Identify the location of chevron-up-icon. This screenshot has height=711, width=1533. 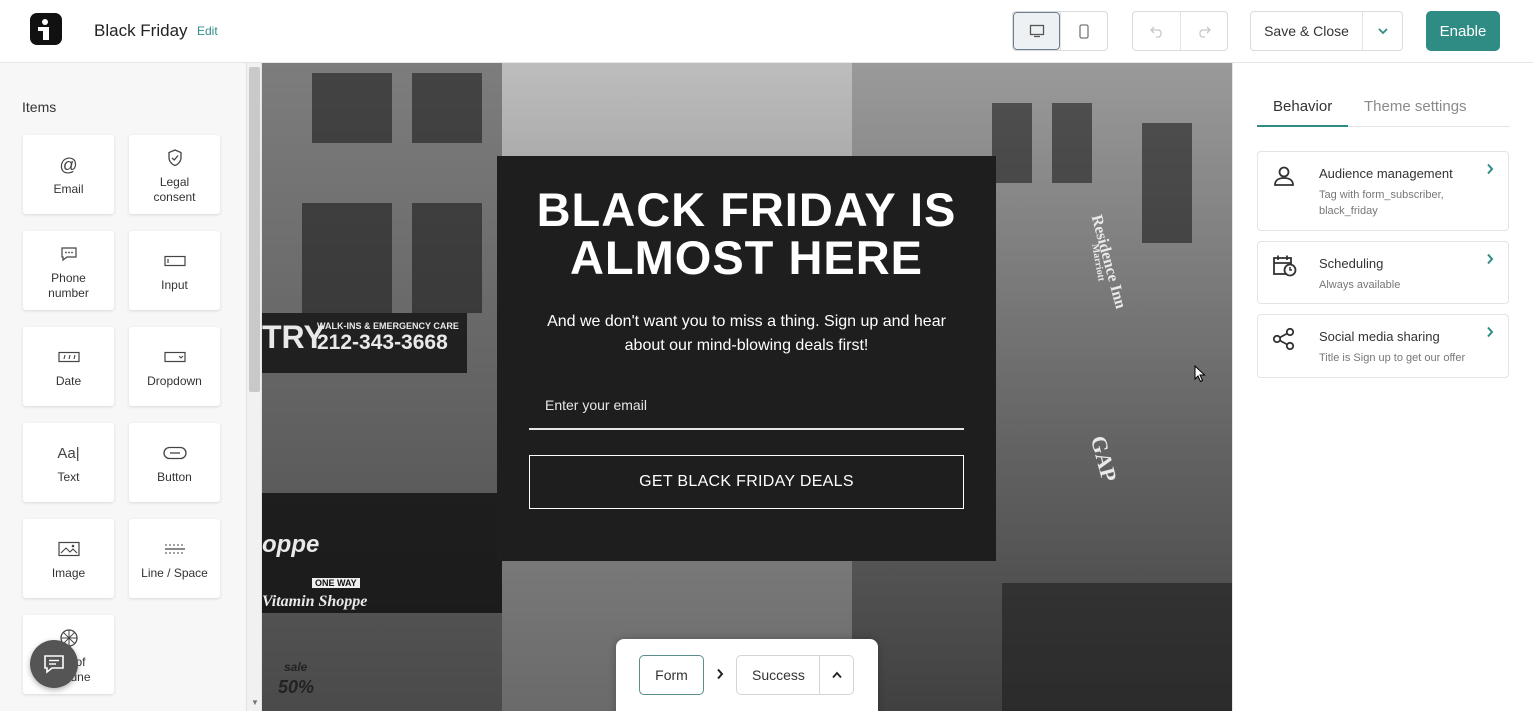
(836, 675).